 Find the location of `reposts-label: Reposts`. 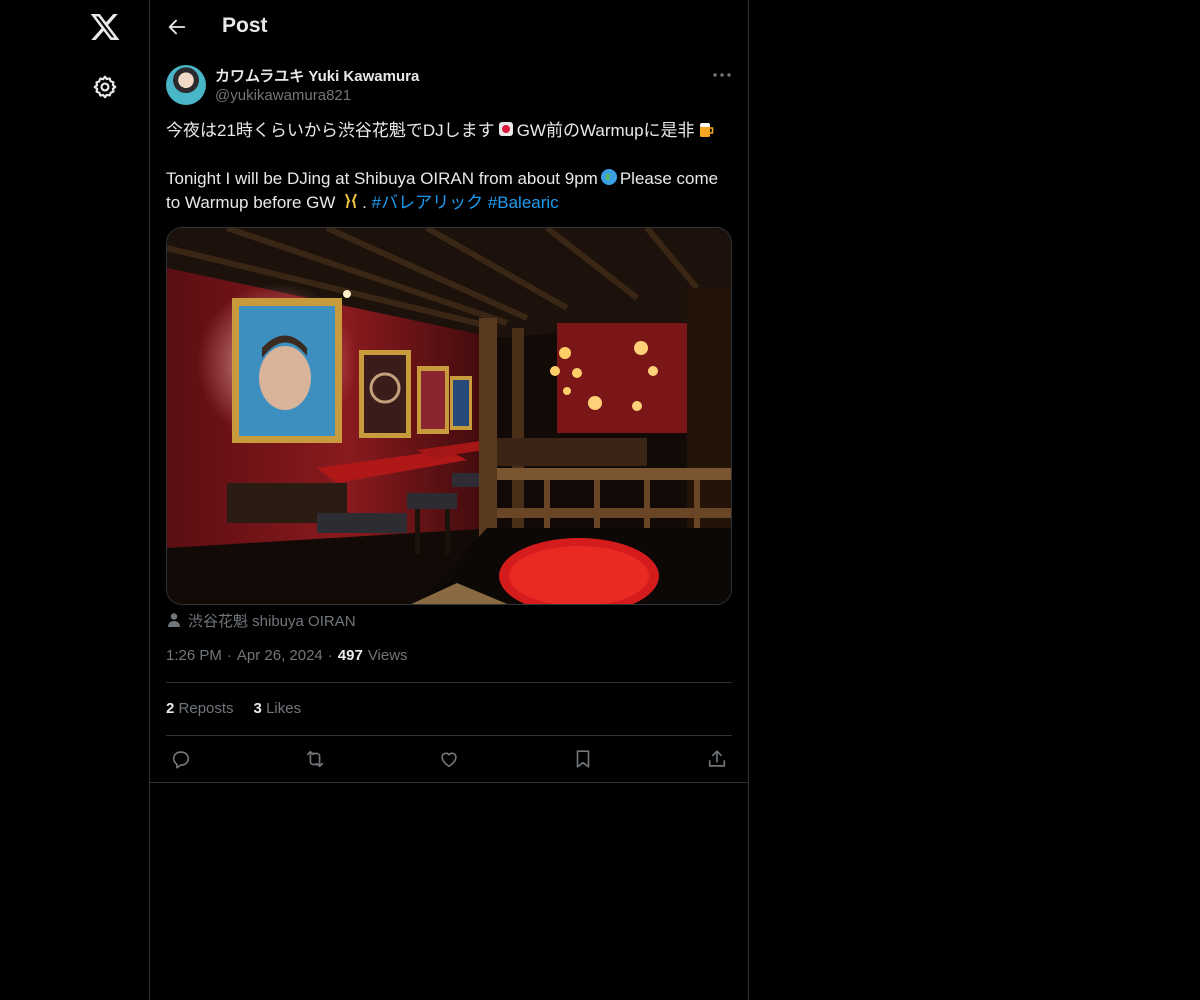

reposts-label: Reposts is located at coordinates (206, 708).